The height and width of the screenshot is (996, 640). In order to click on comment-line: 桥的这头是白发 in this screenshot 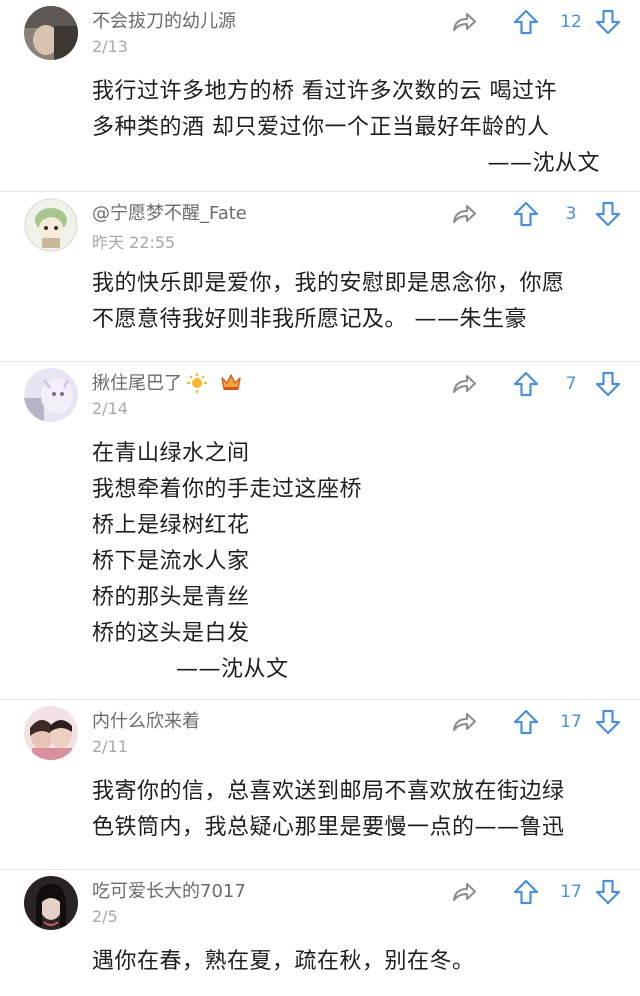, I will do `click(171, 633)`.